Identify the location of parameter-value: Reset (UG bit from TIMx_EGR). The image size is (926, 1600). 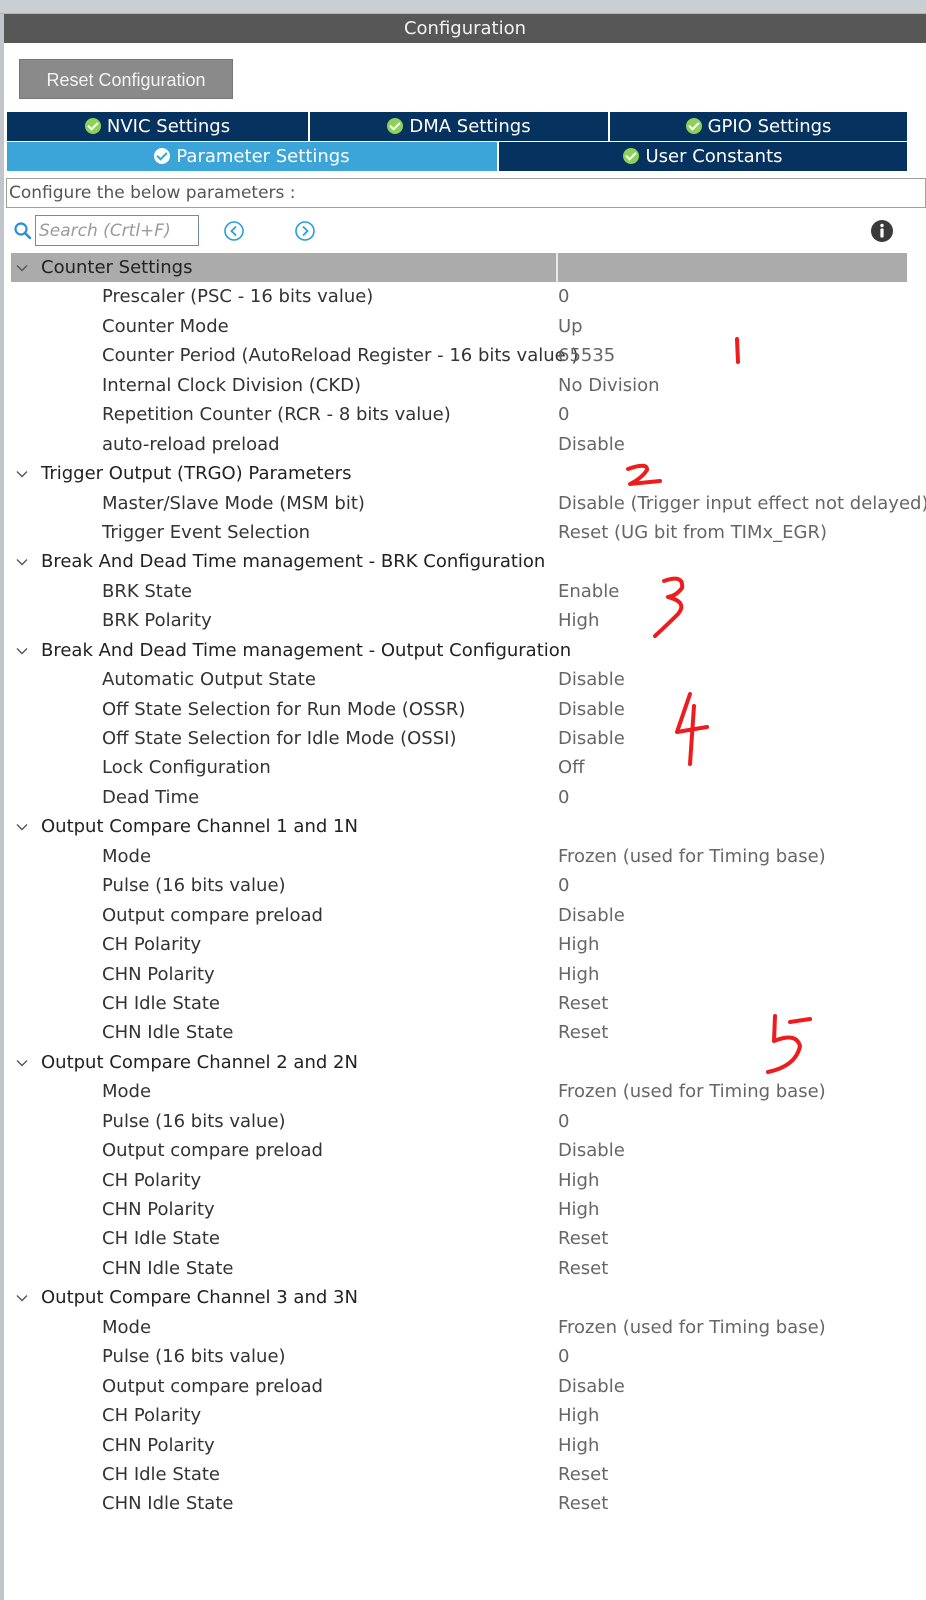
(692, 532).